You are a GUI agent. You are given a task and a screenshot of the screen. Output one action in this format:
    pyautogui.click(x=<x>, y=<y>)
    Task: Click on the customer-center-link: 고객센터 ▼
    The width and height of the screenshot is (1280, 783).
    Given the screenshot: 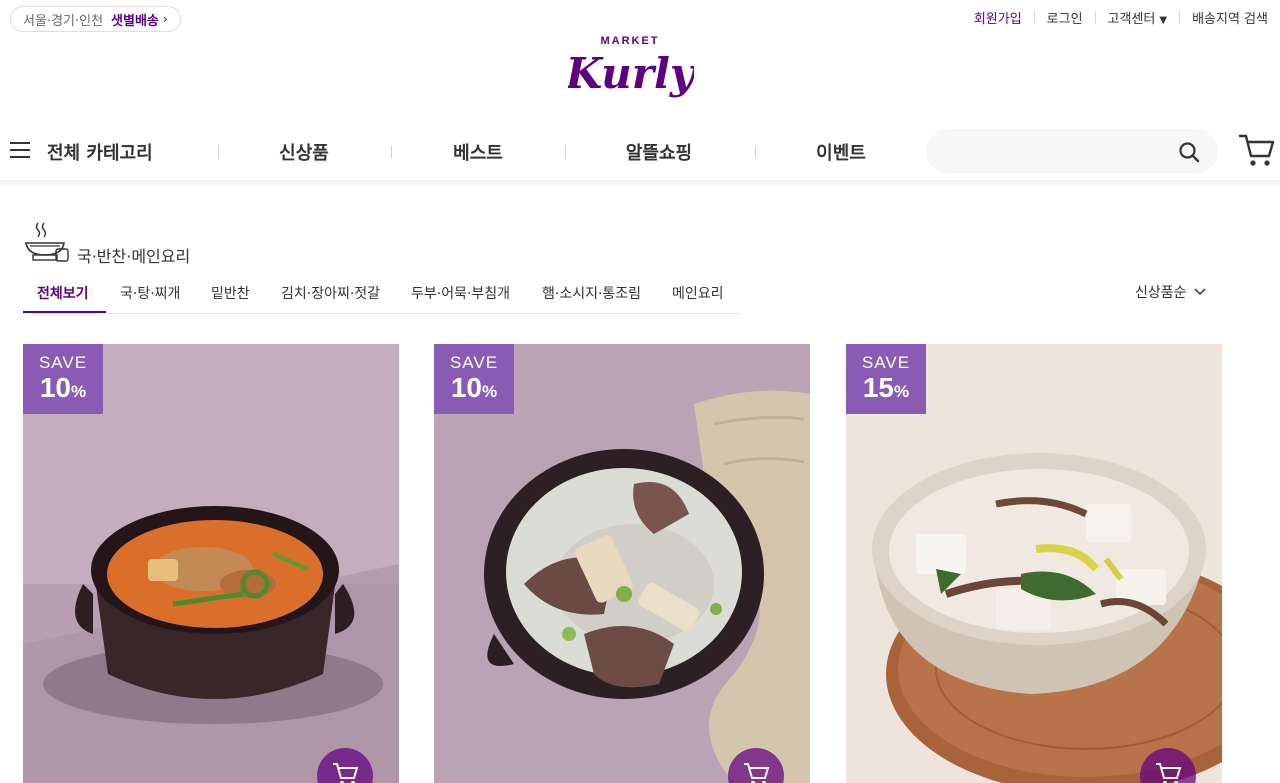 What is the action you would take?
    pyautogui.click(x=1138, y=17)
    